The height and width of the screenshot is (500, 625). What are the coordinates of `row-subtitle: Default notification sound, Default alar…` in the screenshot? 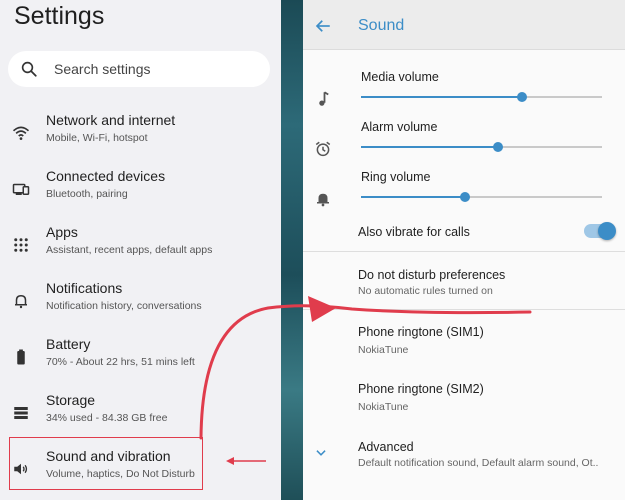 It's located at (478, 463).